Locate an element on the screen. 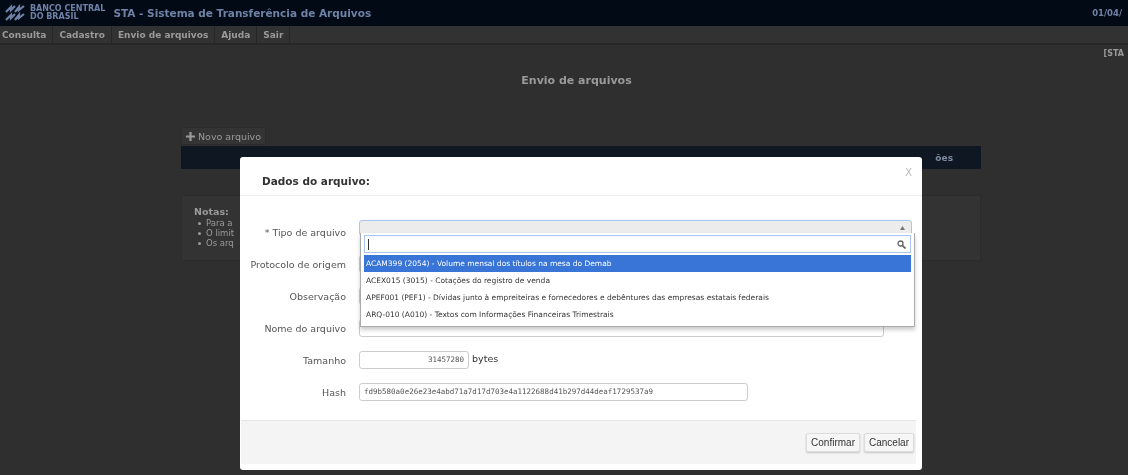 Image resolution: width=1128 pixels, height=475 pixels. logo-icon is located at coordinates (15, 13).